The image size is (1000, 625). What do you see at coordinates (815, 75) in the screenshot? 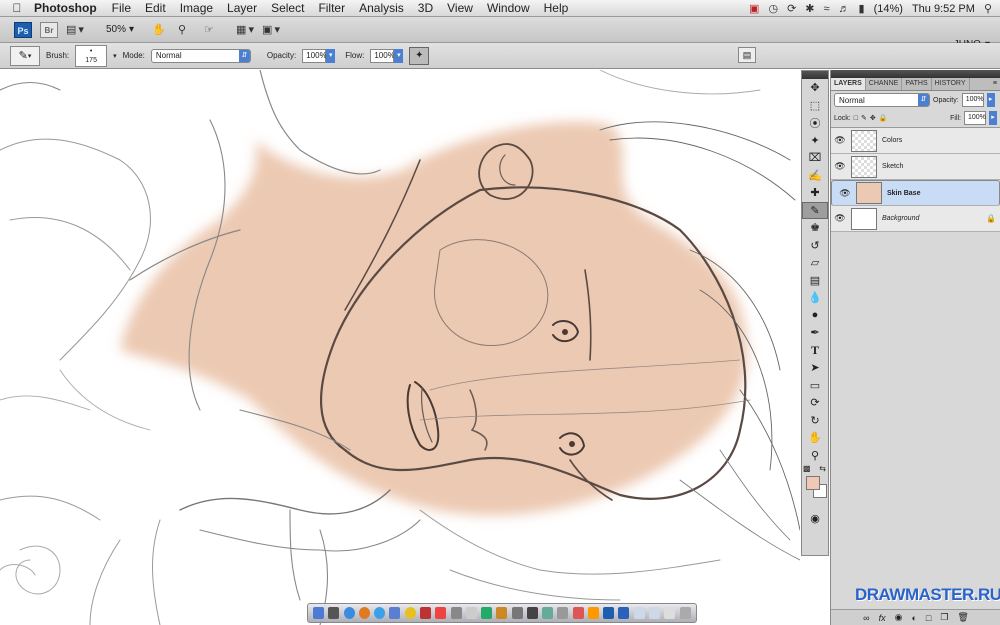
I see `tools-panel-header` at bounding box center [815, 75].